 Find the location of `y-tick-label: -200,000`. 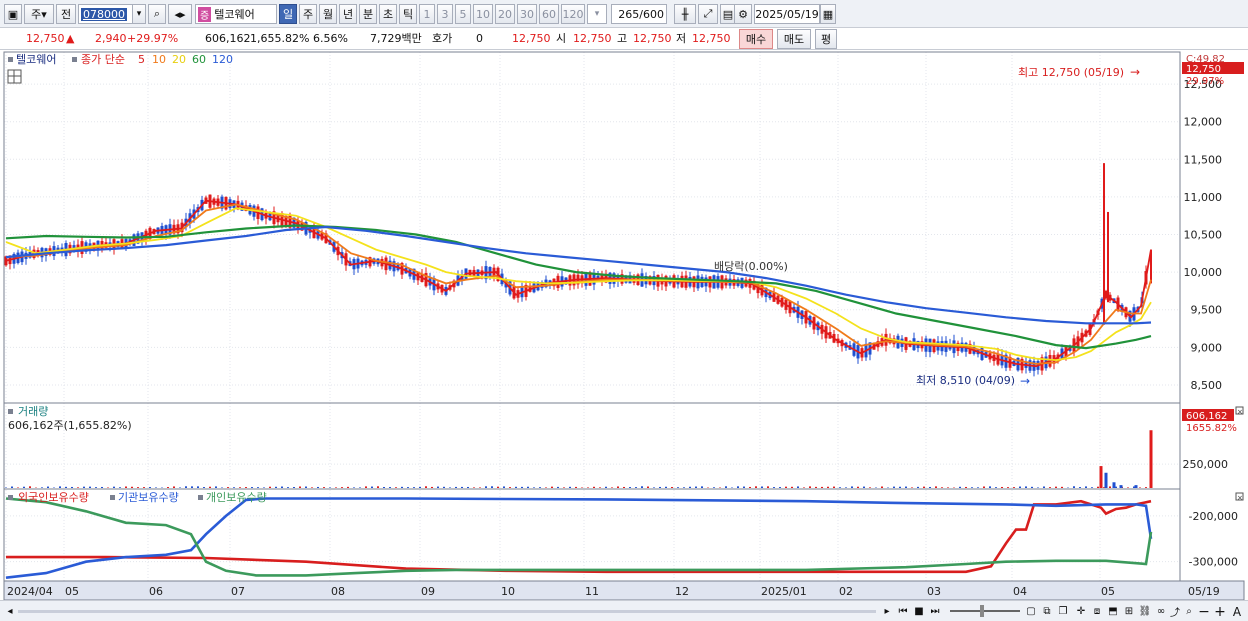

y-tick-label: -200,000 is located at coordinates (1213, 516).